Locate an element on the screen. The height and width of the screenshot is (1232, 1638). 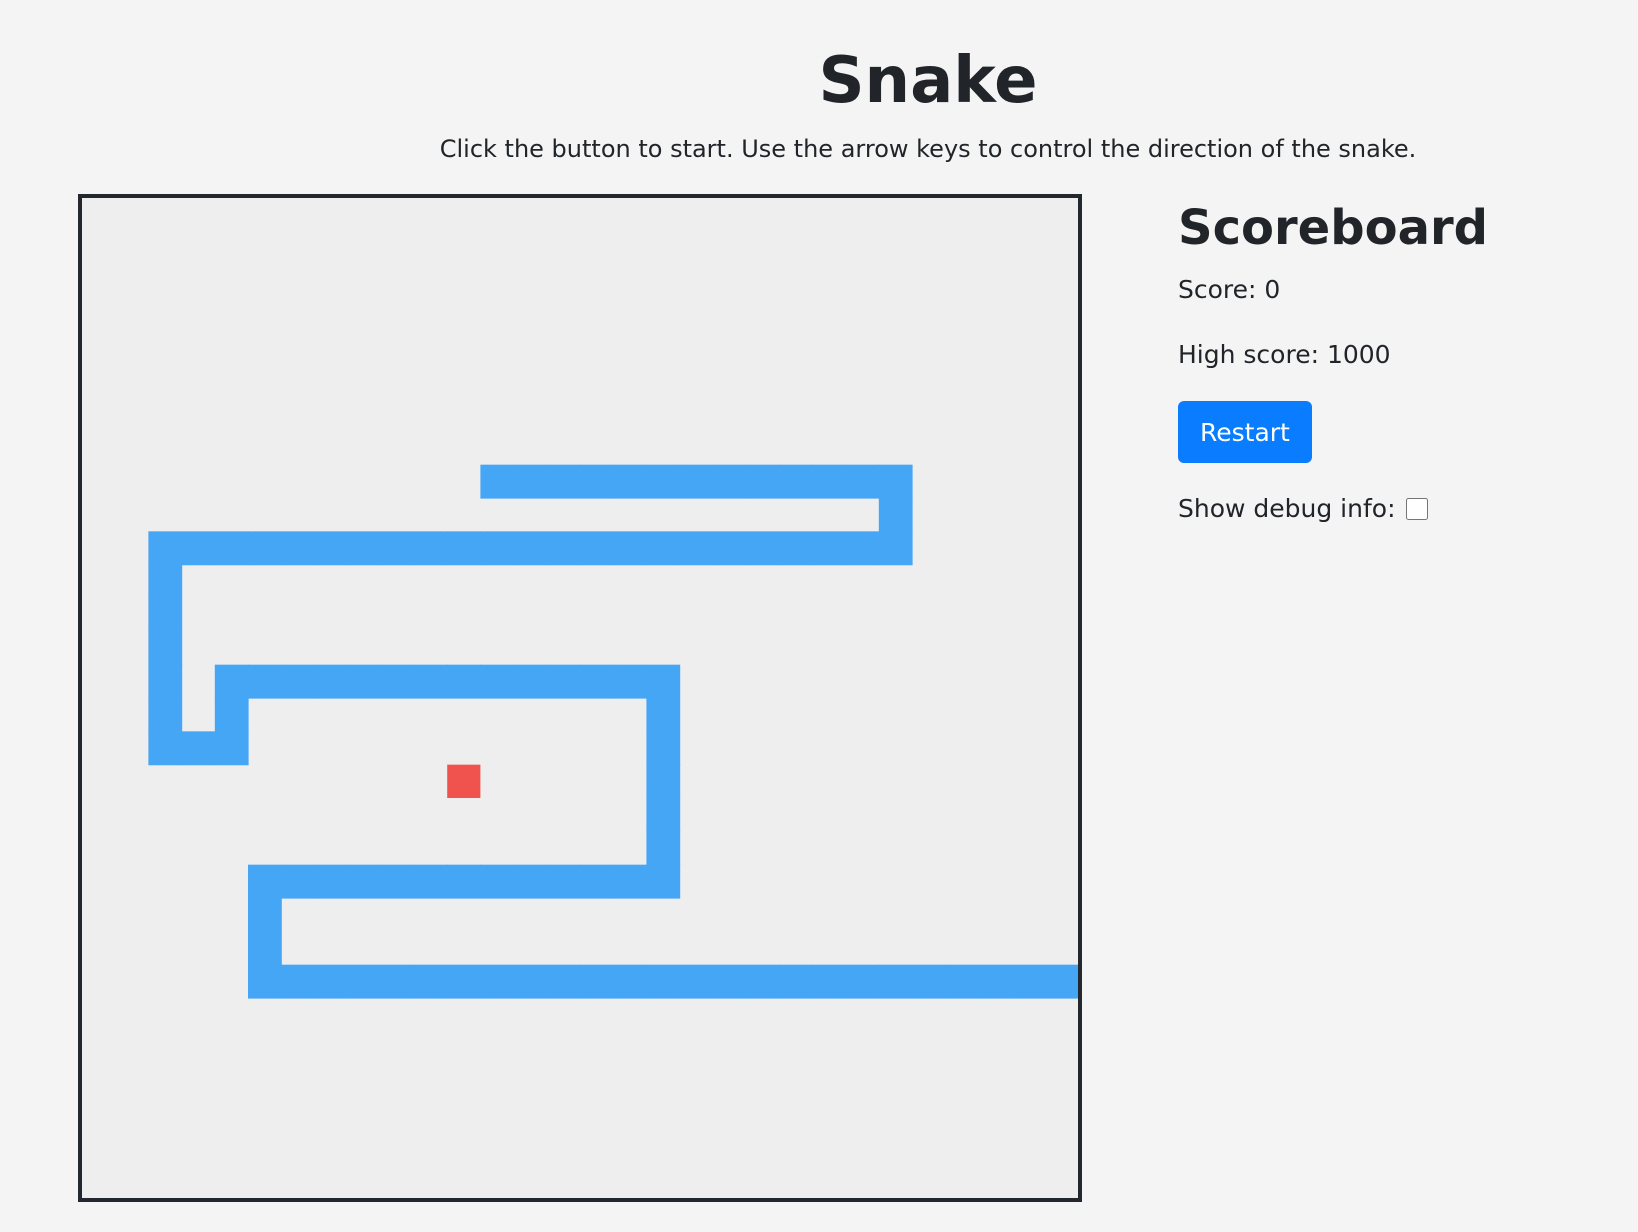
restart-button: Restart is located at coordinates (1245, 432).